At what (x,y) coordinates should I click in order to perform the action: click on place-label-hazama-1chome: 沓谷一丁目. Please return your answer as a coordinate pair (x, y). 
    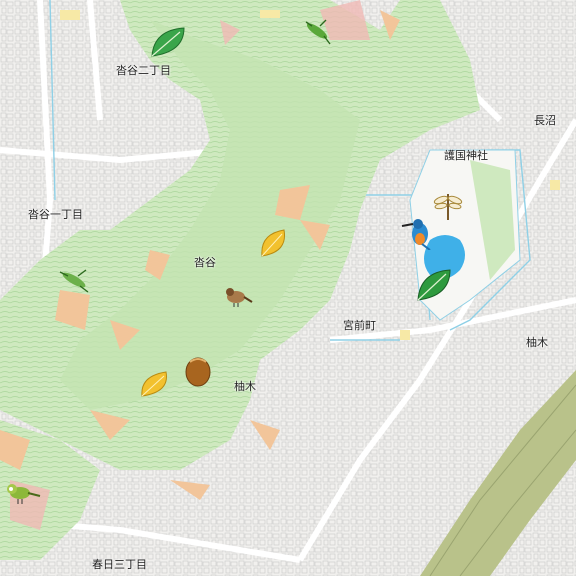
    Looking at the image, I should click on (55, 214).